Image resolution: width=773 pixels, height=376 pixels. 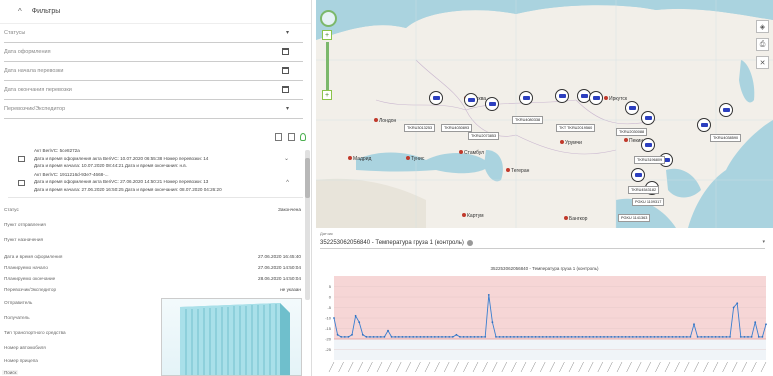 I want to click on chevron-down-icon: ⌄, so click(x=286, y=160).